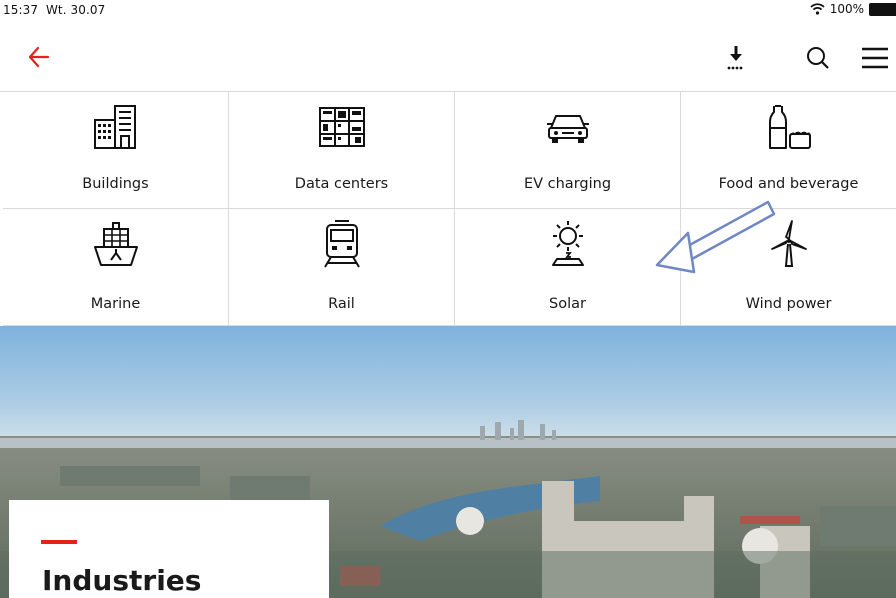 This screenshot has width=896, height=598. Describe the element at coordinates (567, 304) in the screenshot. I see `industry-label: Solar` at that location.